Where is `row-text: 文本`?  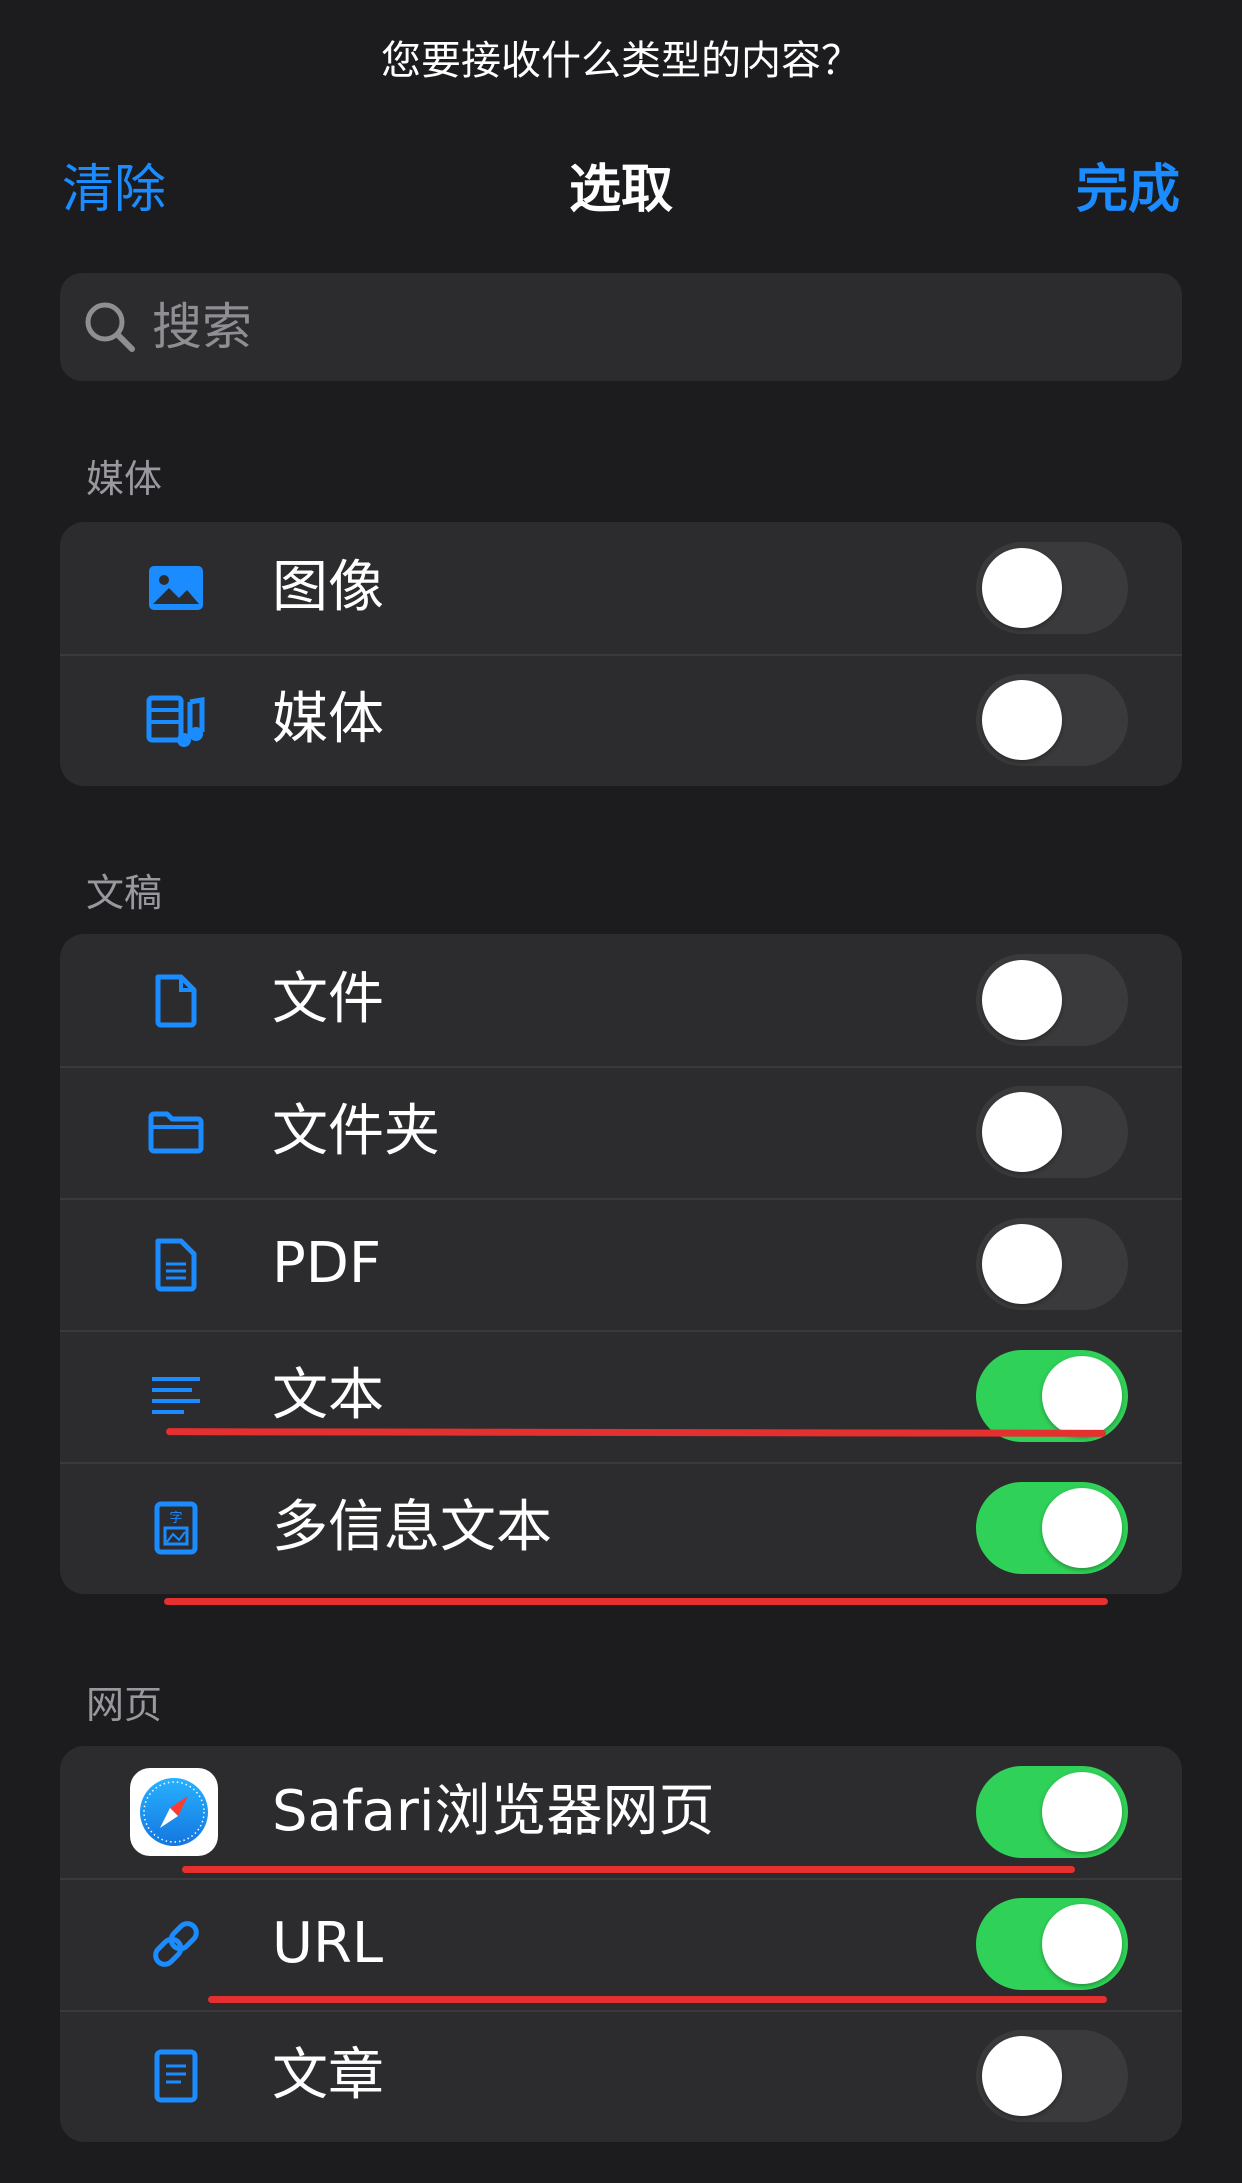 row-text: 文本 is located at coordinates (621, 1396).